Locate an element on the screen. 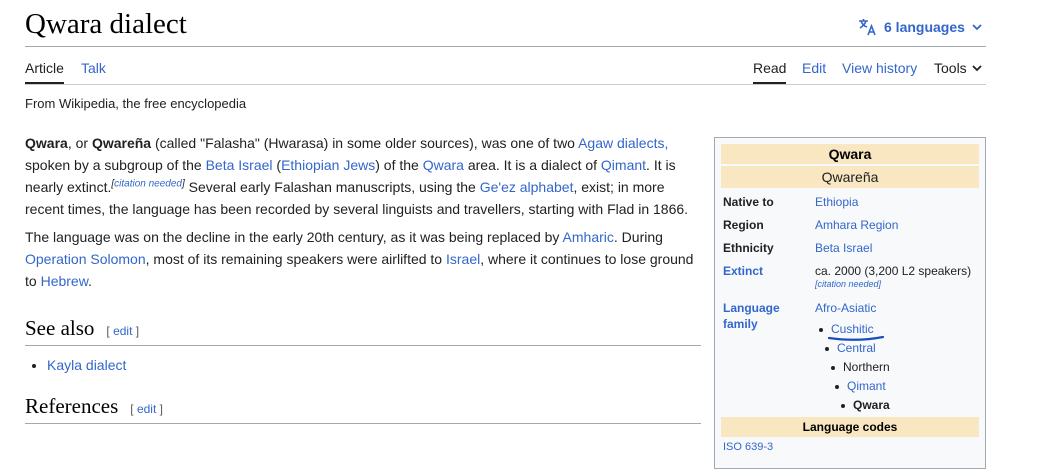 The width and height of the screenshot is (1037, 469). link-hebrew: Hebrew is located at coordinates (64, 281).